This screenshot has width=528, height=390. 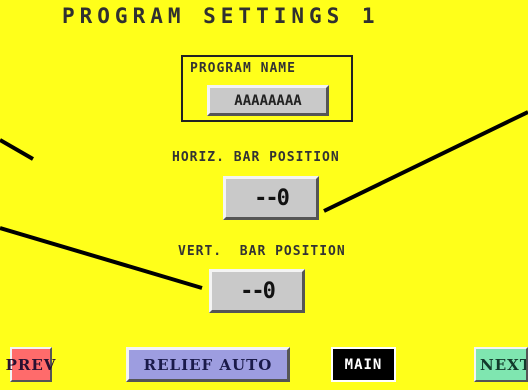 What do you see at coordinates (208, 364) in the screenshot?
I see `relief-auto-button: RELIEF AUTO` at bounding box center [208, 364].